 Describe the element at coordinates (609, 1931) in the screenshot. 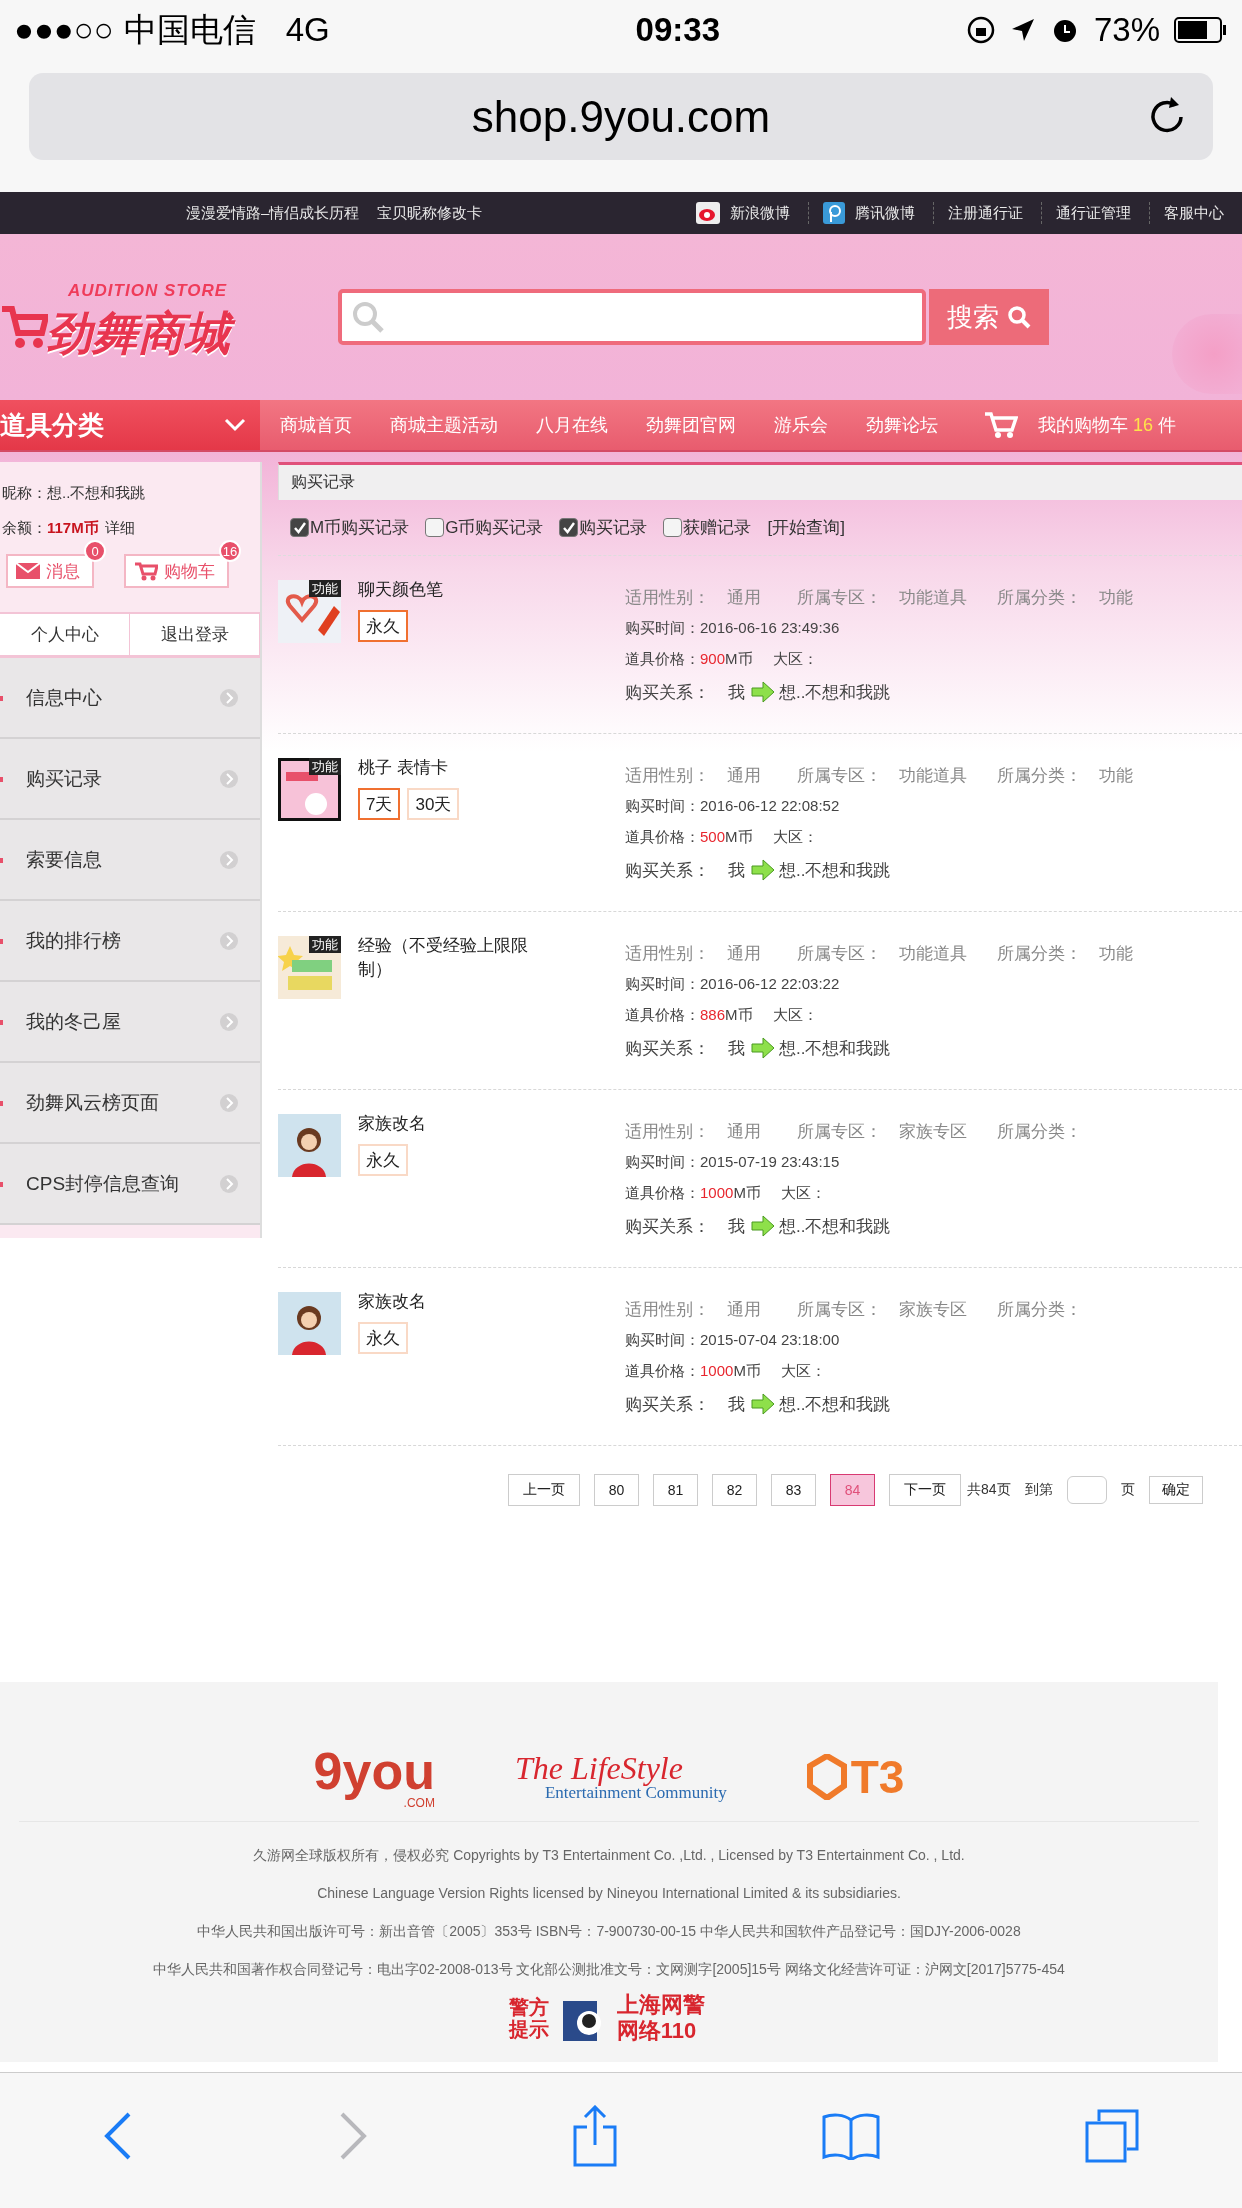

I see `copyright-text: 中华人民共和国出版许可号：新出音管〔2005〕353号 ISBN号：7-900730-00-15 中华人民共和国软件产品登记号：国DJY-2006-0028` at that location.